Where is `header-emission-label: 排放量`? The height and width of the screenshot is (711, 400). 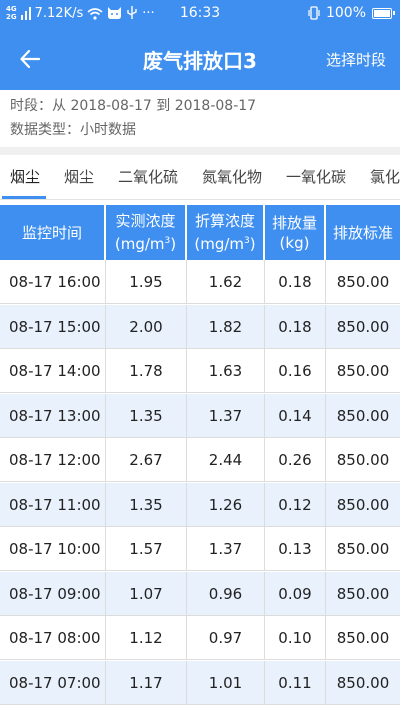
header-emission-label: 排放量 is located at coordinates (294, 222).